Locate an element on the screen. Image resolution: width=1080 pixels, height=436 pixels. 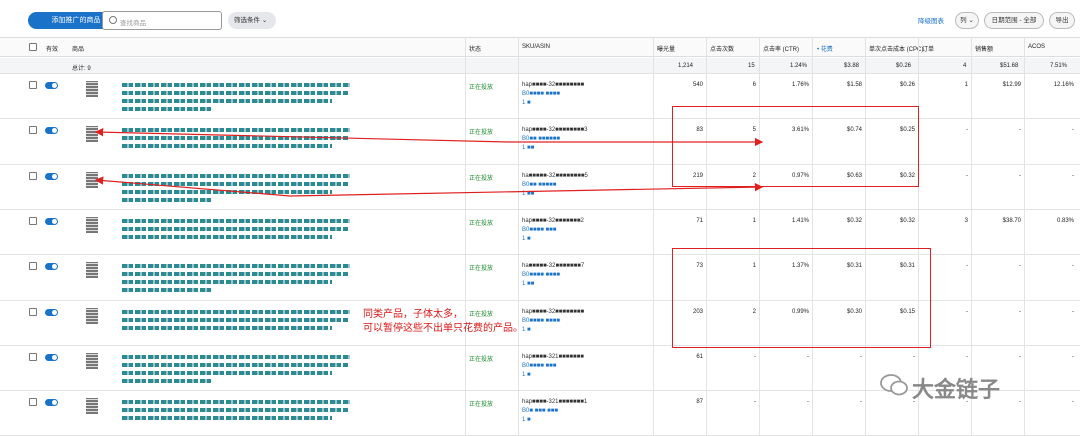
annotation-line-1: 同类产品，子体太多， is located at coordinates (413, 314).